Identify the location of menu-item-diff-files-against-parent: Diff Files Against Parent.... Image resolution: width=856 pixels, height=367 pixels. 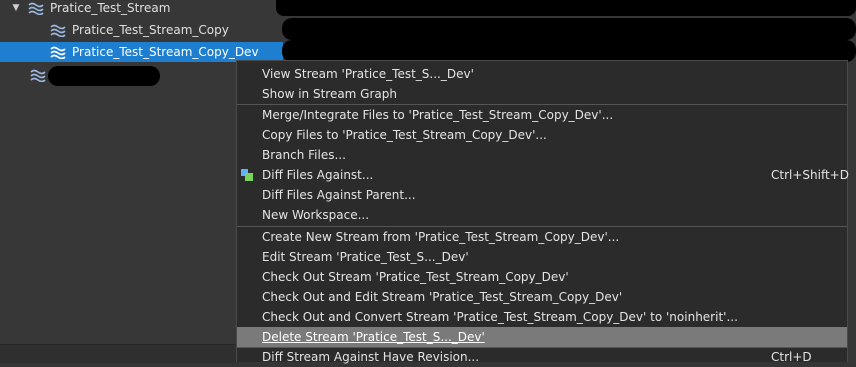
(542, 195).